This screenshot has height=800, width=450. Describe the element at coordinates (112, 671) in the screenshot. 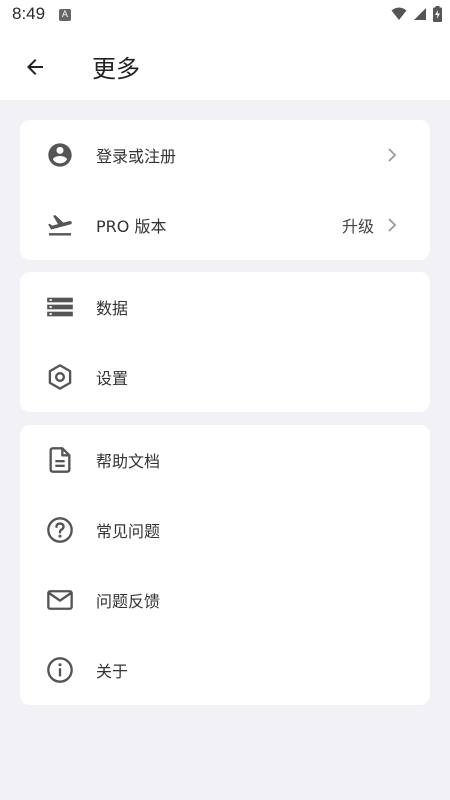

I see `about-label: 关于` at that location.